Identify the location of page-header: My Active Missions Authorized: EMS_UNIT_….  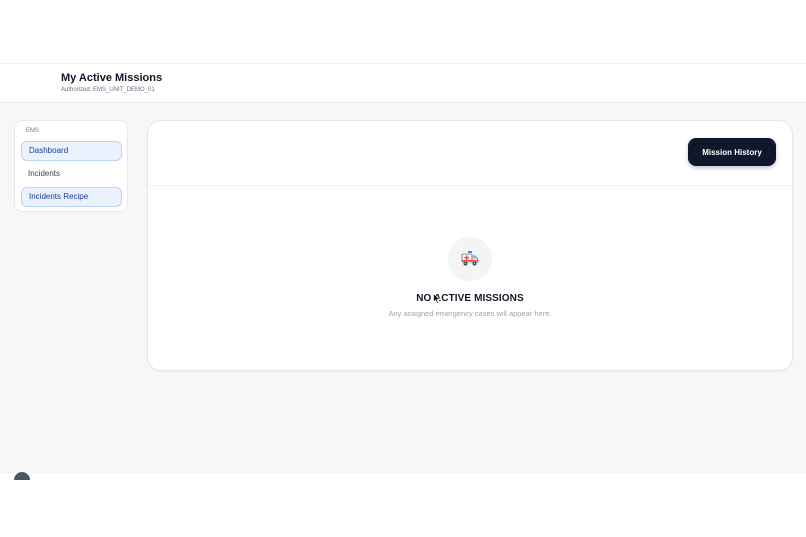
(403, 83).